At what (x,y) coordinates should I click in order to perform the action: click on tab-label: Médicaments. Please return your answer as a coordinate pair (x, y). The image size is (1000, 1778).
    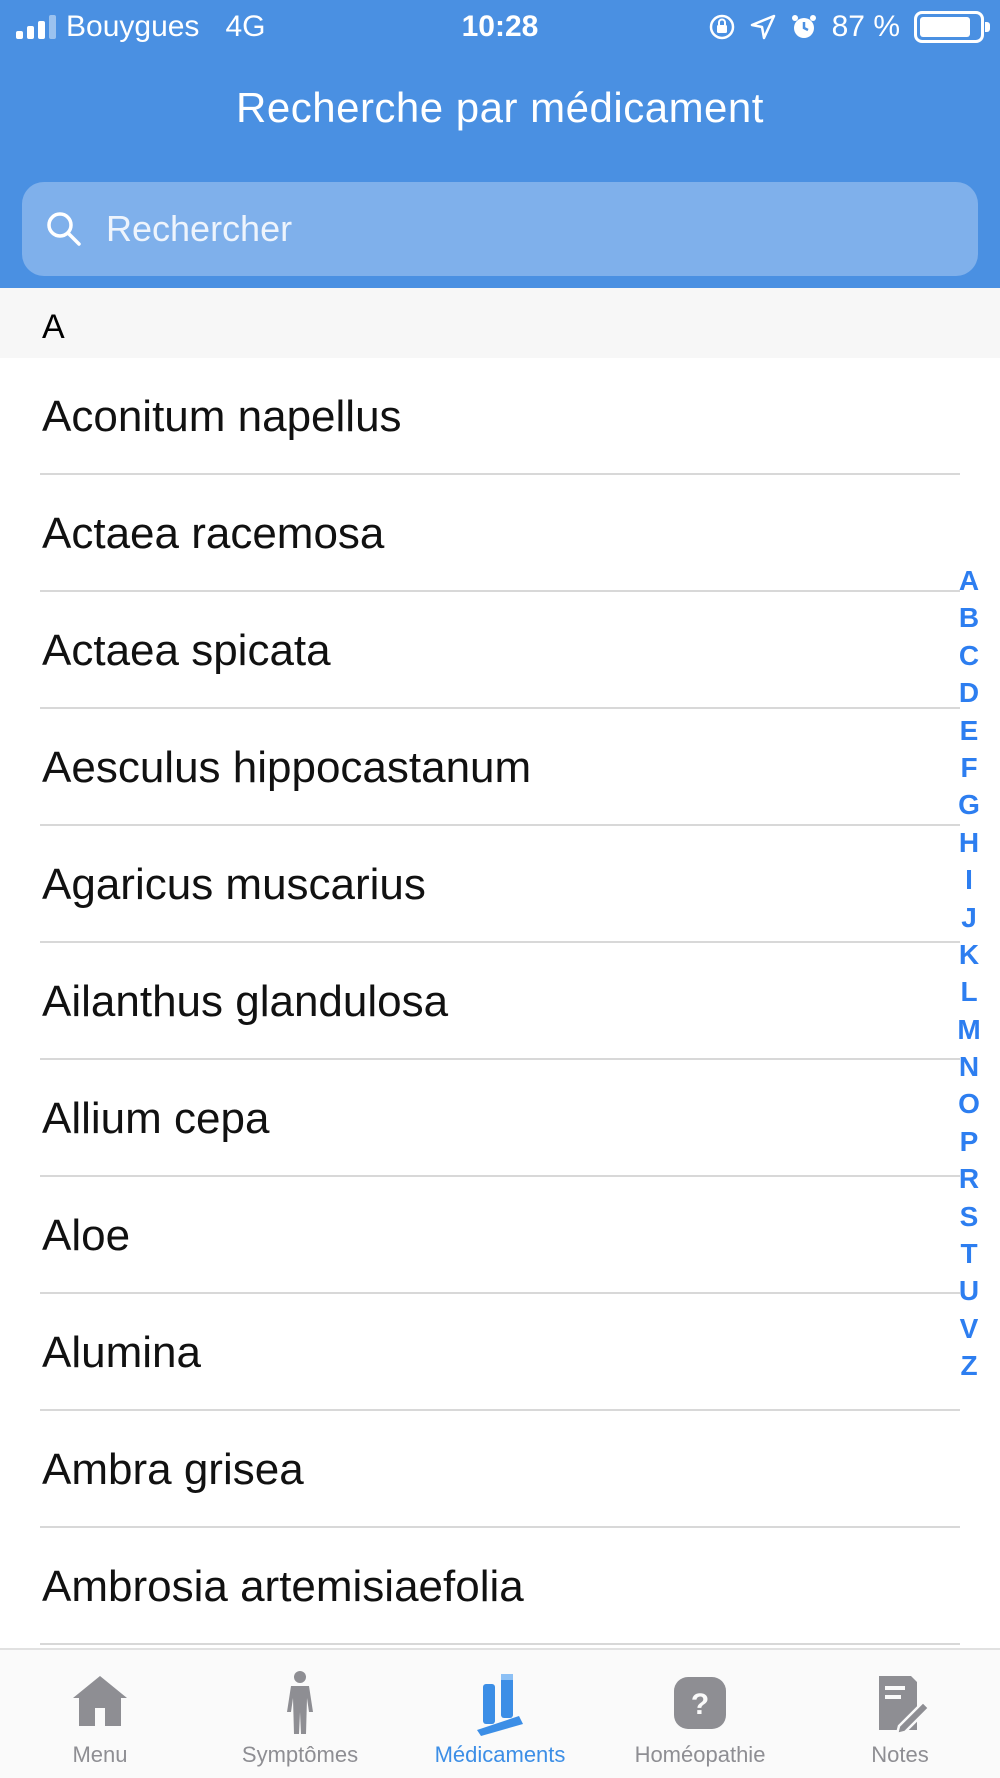
    Looking at the image, I should click on (500, 1754).